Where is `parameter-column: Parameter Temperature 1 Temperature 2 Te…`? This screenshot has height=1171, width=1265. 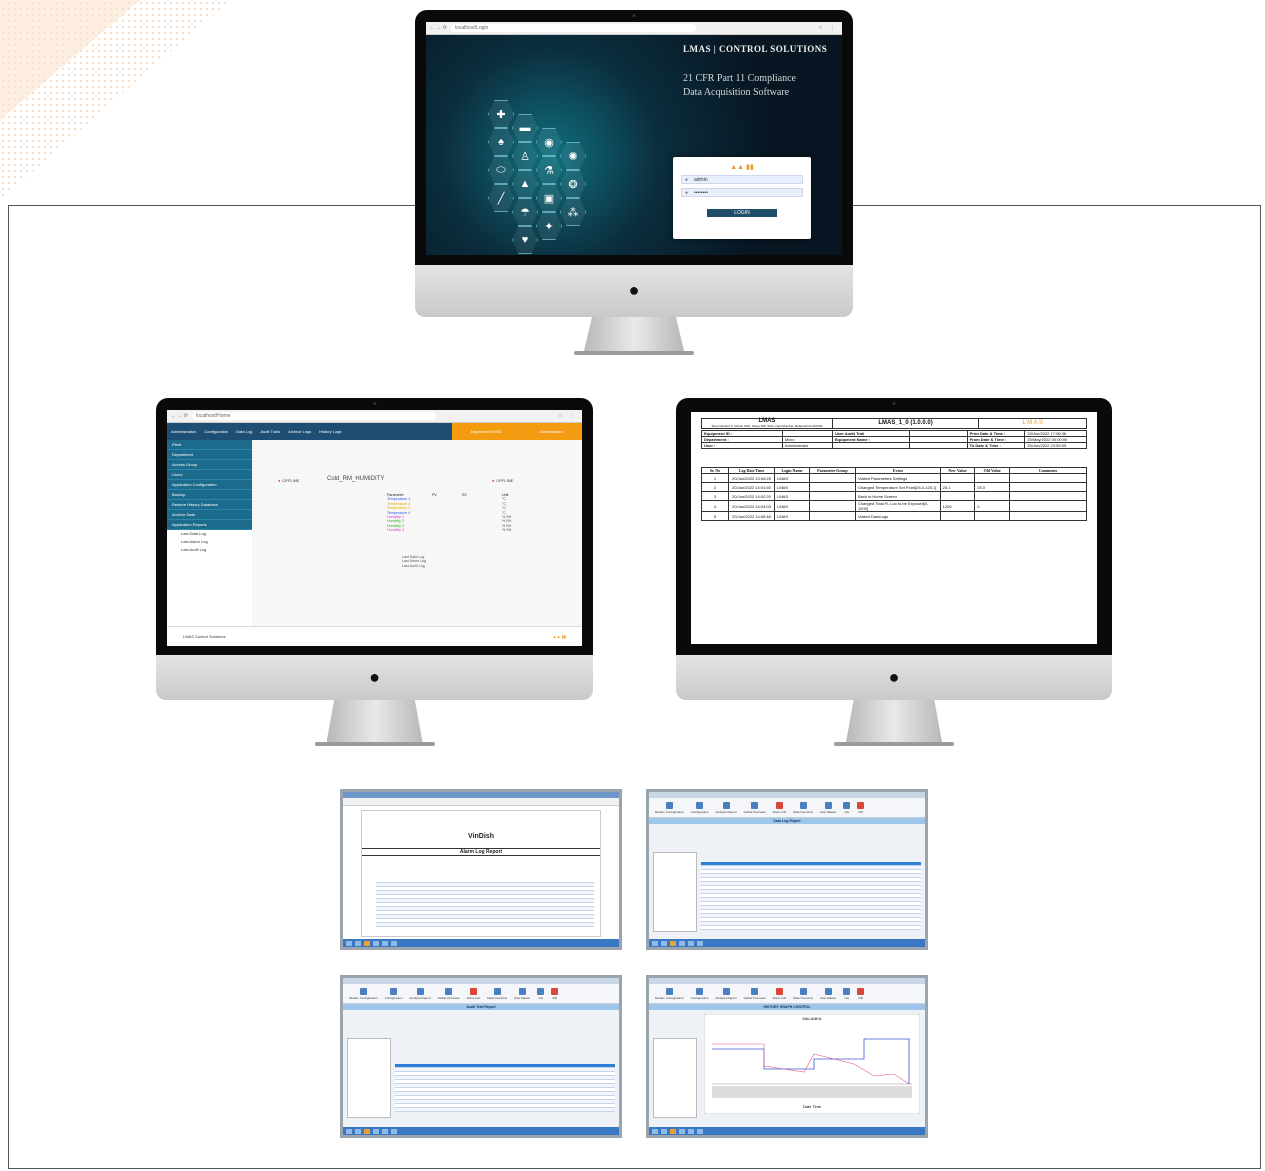 parameter-column: Parameter Temperature 1 Temperature 2 Te… is located at coordinates (399, 513).